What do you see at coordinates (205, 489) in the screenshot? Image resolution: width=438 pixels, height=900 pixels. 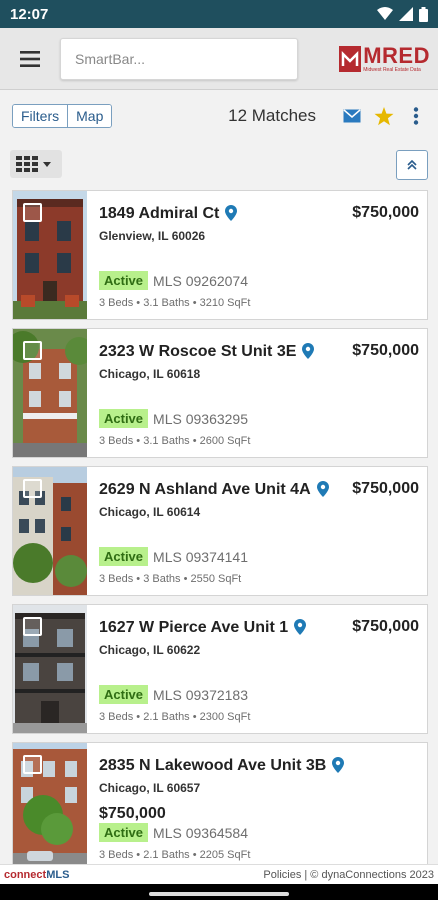 I see `address-text: 2629 N Ashland Ave Unit 4A` at bounding box center [205, 489].